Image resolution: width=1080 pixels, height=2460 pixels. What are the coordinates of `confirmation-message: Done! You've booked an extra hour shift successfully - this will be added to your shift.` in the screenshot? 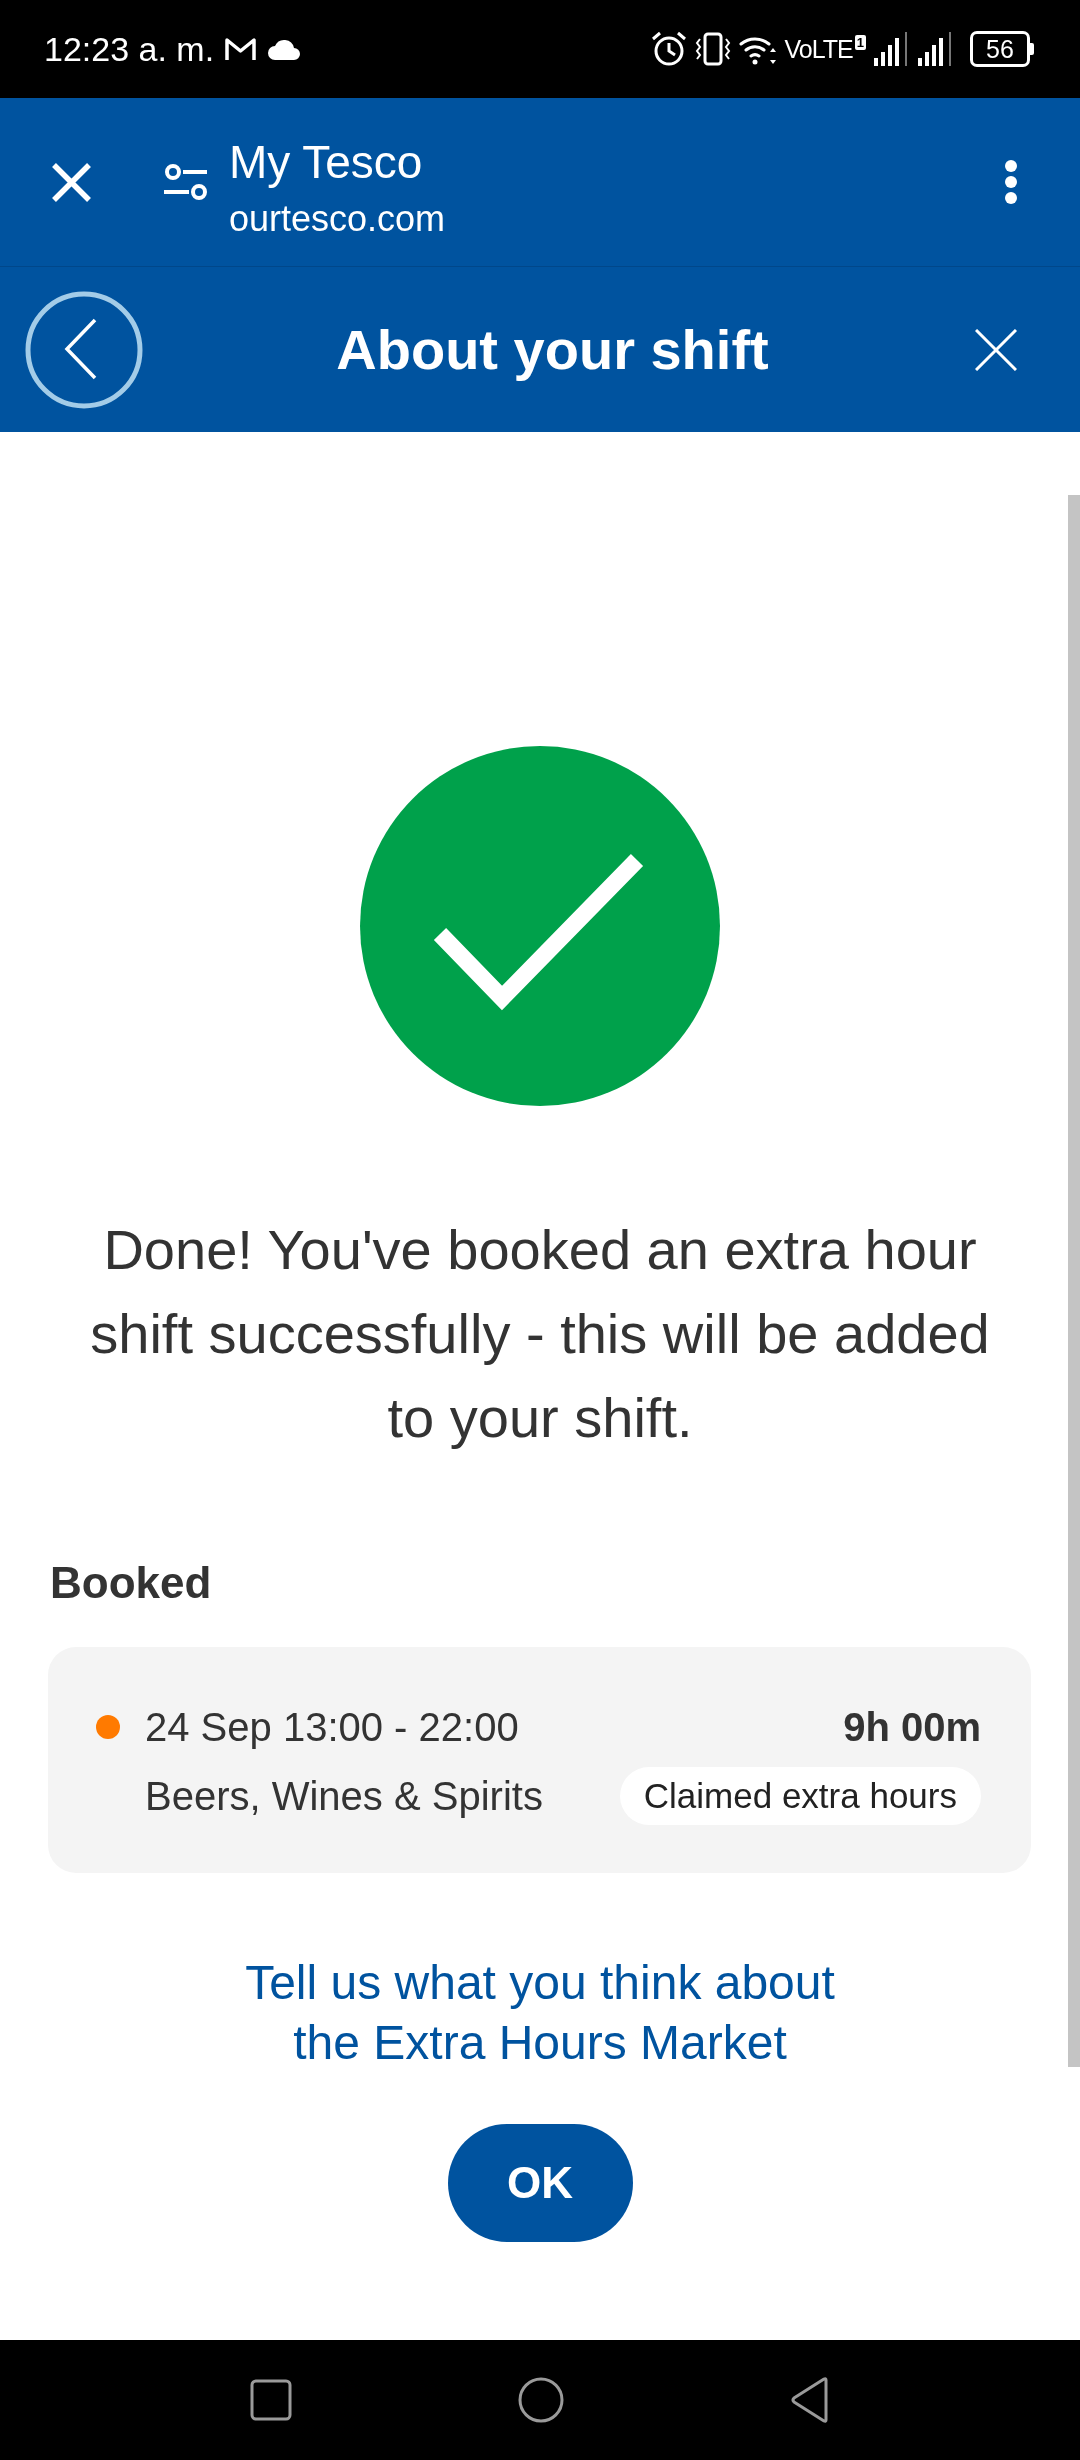 It's located at (540, 1334).